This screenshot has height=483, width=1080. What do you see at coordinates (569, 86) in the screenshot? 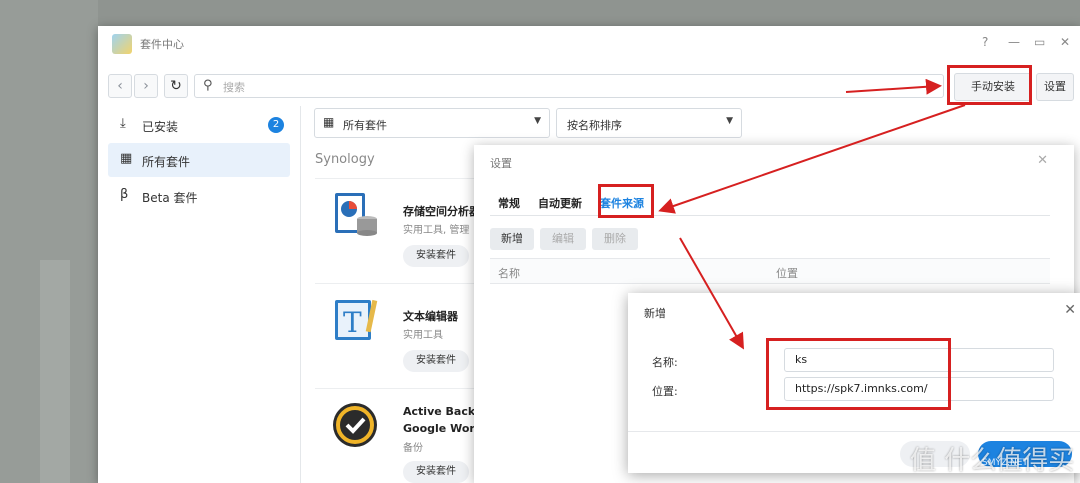
I see `search-input: ⚲ 搜索` at bounding box center [569, 86].